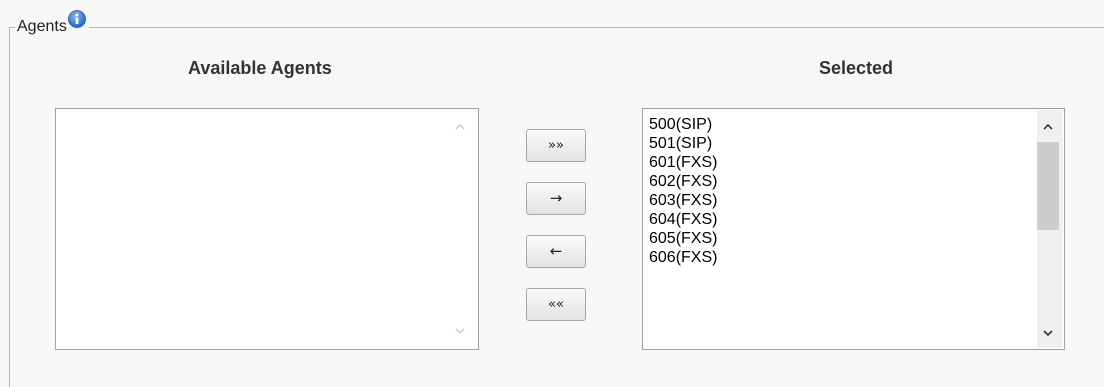 This screenshot has height=387, width=1104. I want to click on list-item: 602(FXS), so click(683, 181).